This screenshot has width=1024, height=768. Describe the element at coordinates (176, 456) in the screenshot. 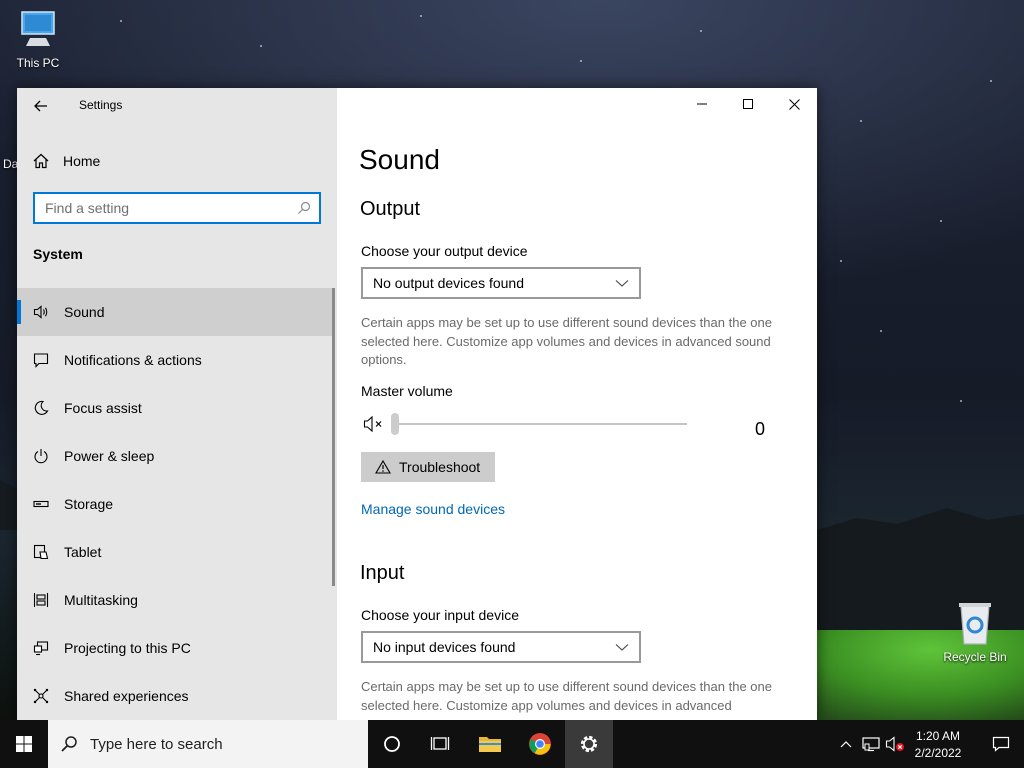

I see `sidebar-item-power-sleep: Power & sleep` at that location.